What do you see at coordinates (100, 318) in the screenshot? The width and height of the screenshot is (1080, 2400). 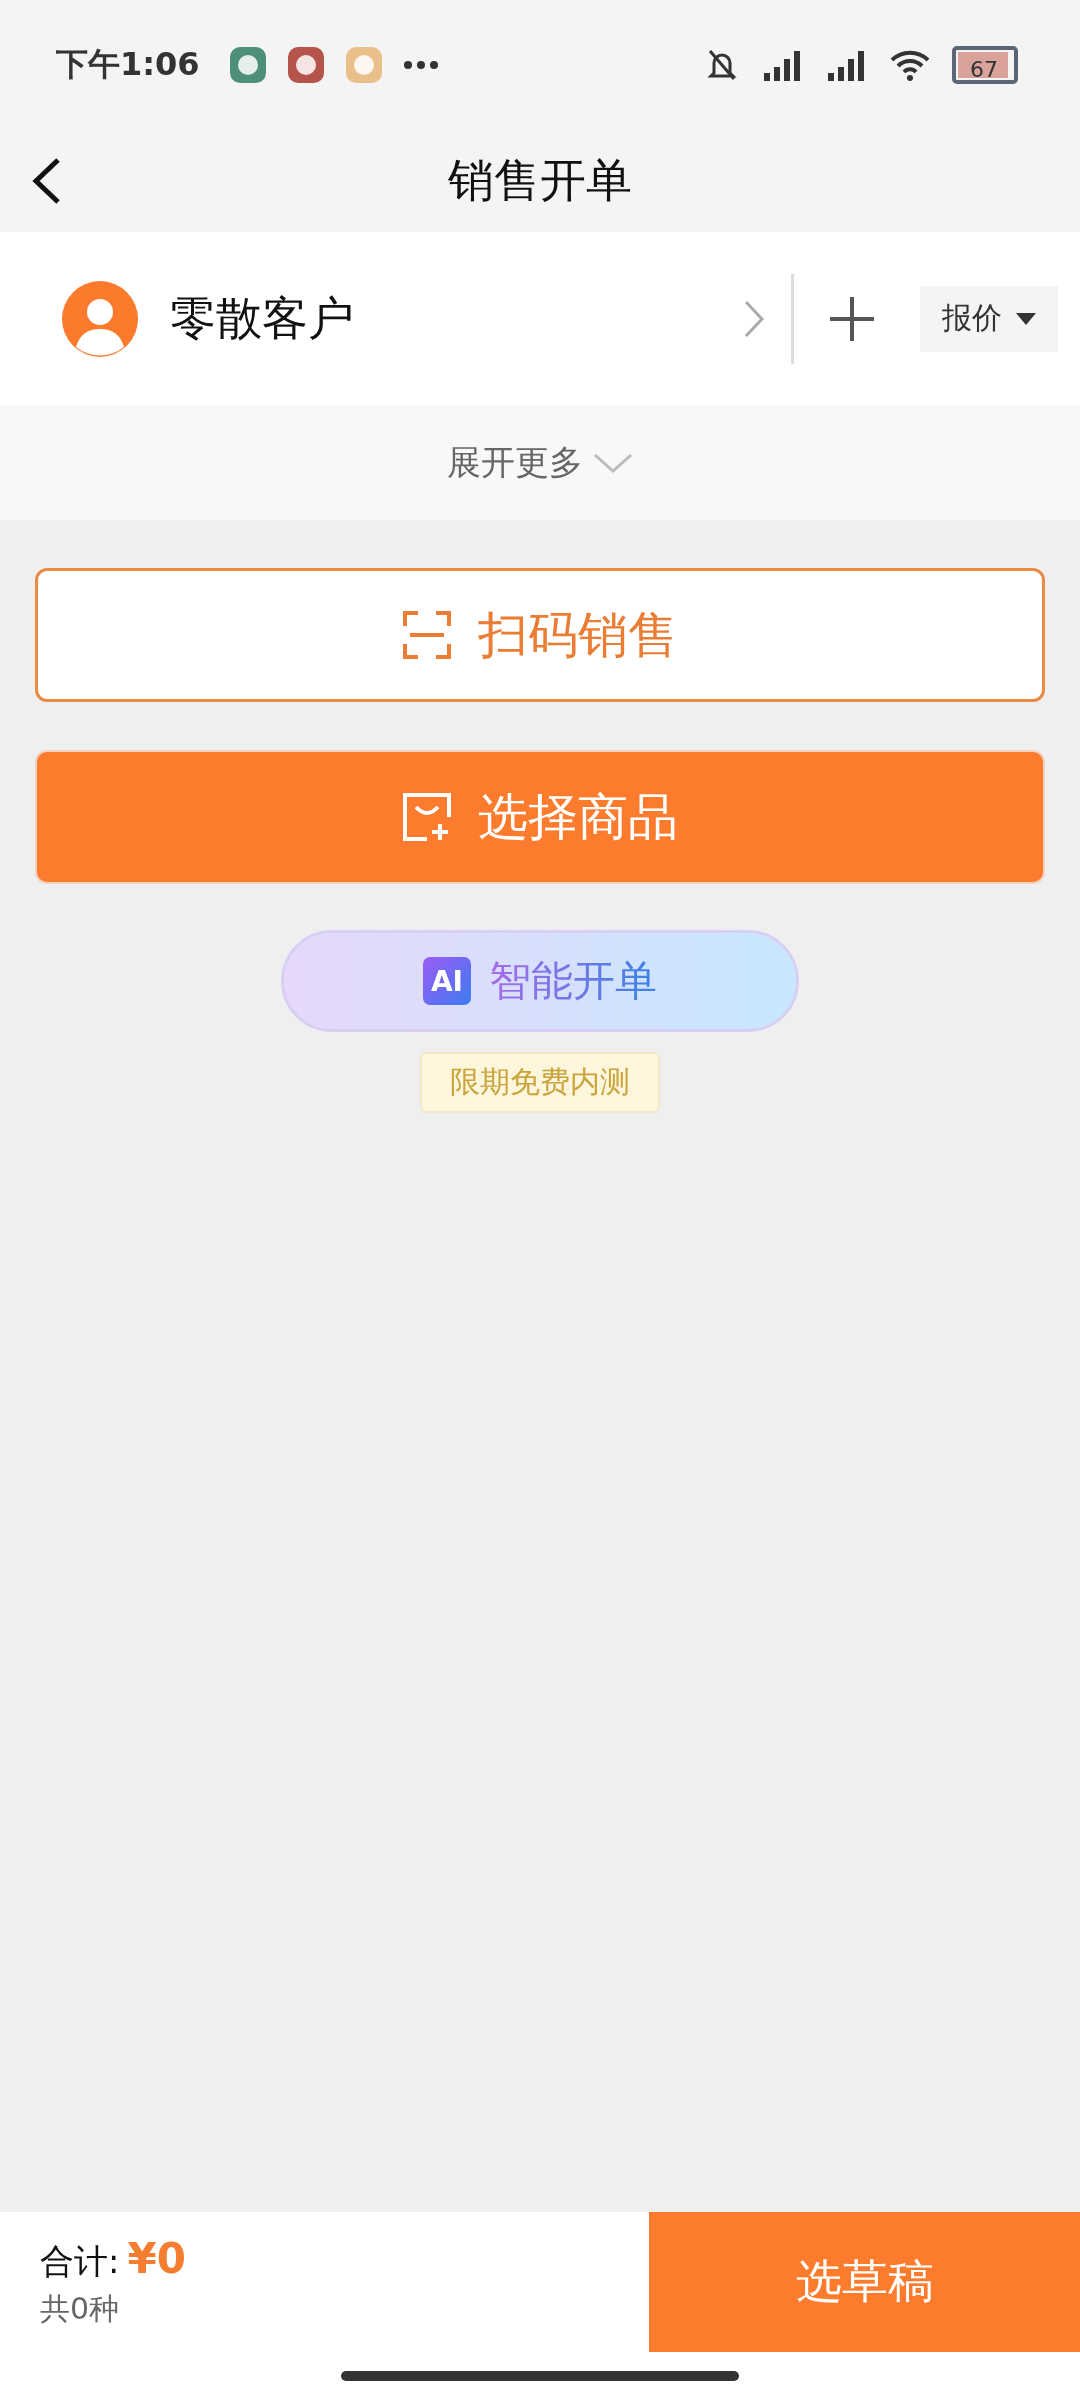 I see `avatar-icon` at bounding box center [100, 318].